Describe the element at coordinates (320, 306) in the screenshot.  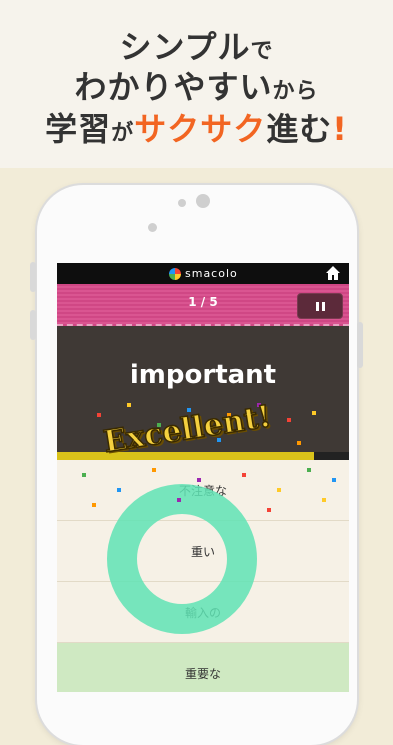
I see `pause-button` at that location.